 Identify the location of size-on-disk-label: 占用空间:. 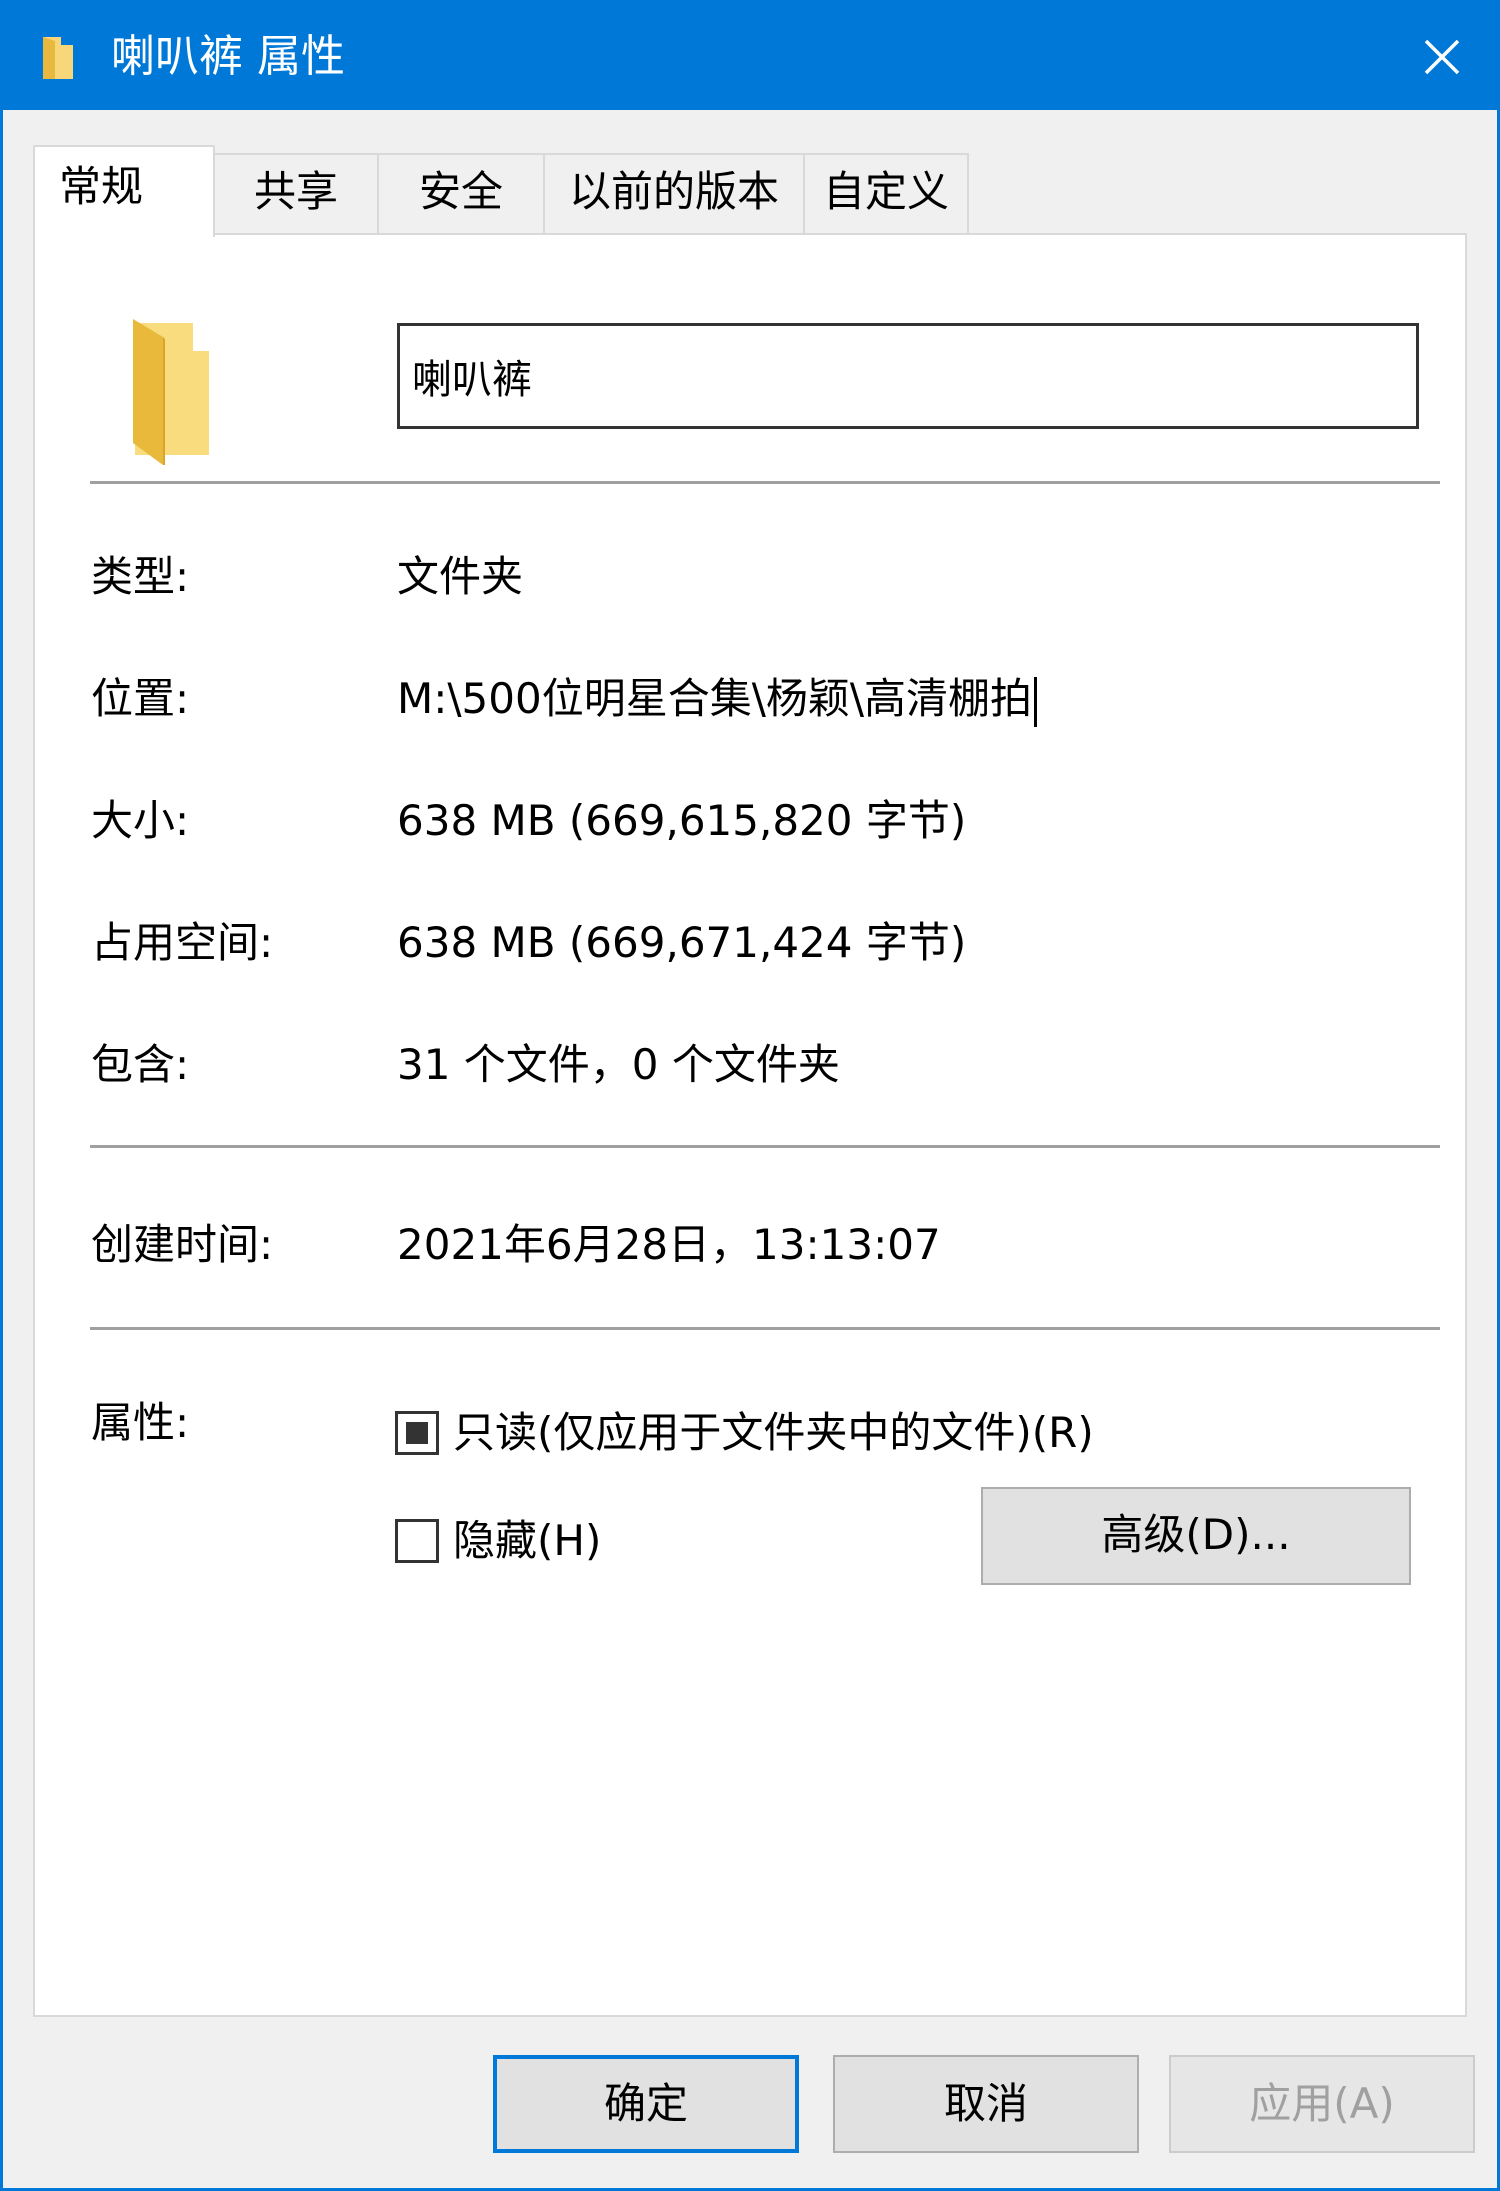
(182, 942).